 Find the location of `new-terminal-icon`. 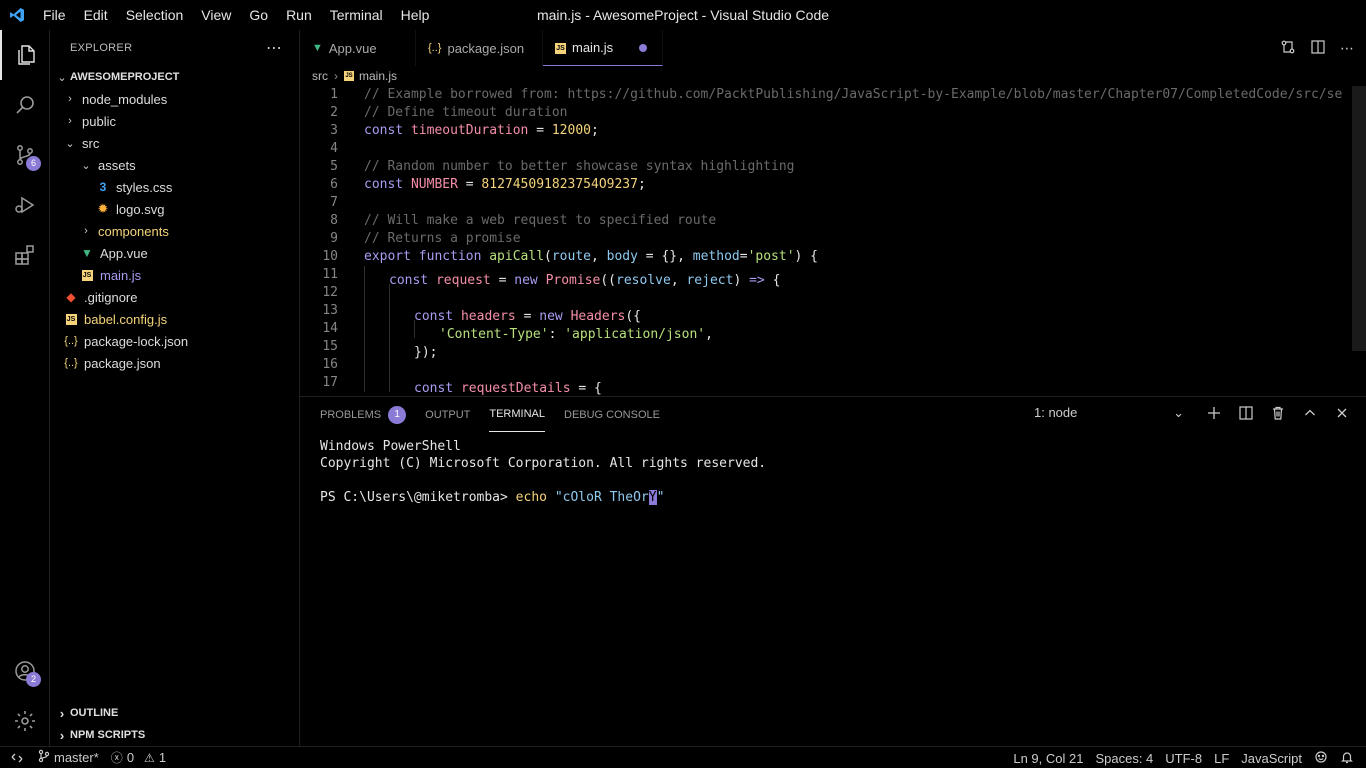

new-terminal-icon is located at coordinates (1214, 414).